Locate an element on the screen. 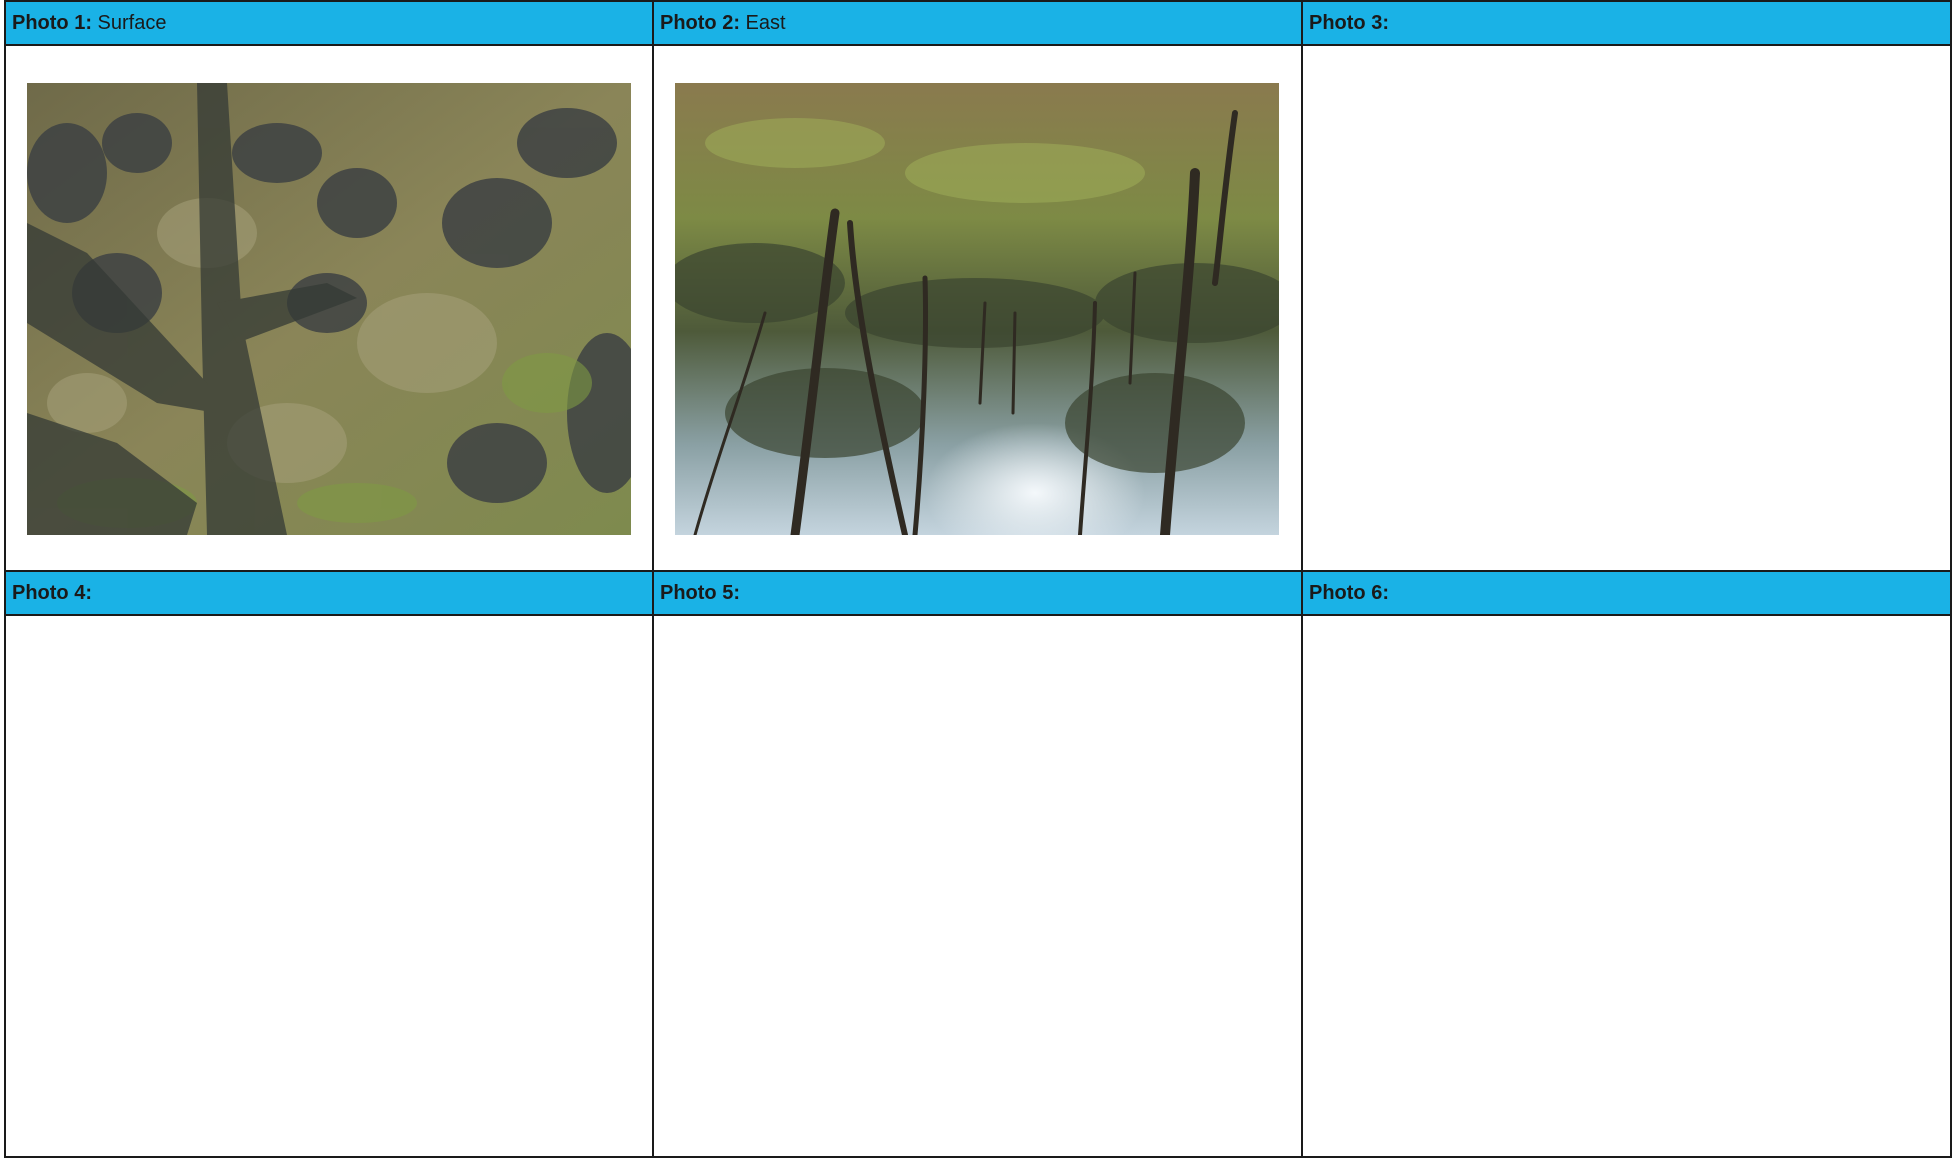 The image size is (1955, 1158). photo-2-header: Photo 2: East is located at coordinates (977, 23).